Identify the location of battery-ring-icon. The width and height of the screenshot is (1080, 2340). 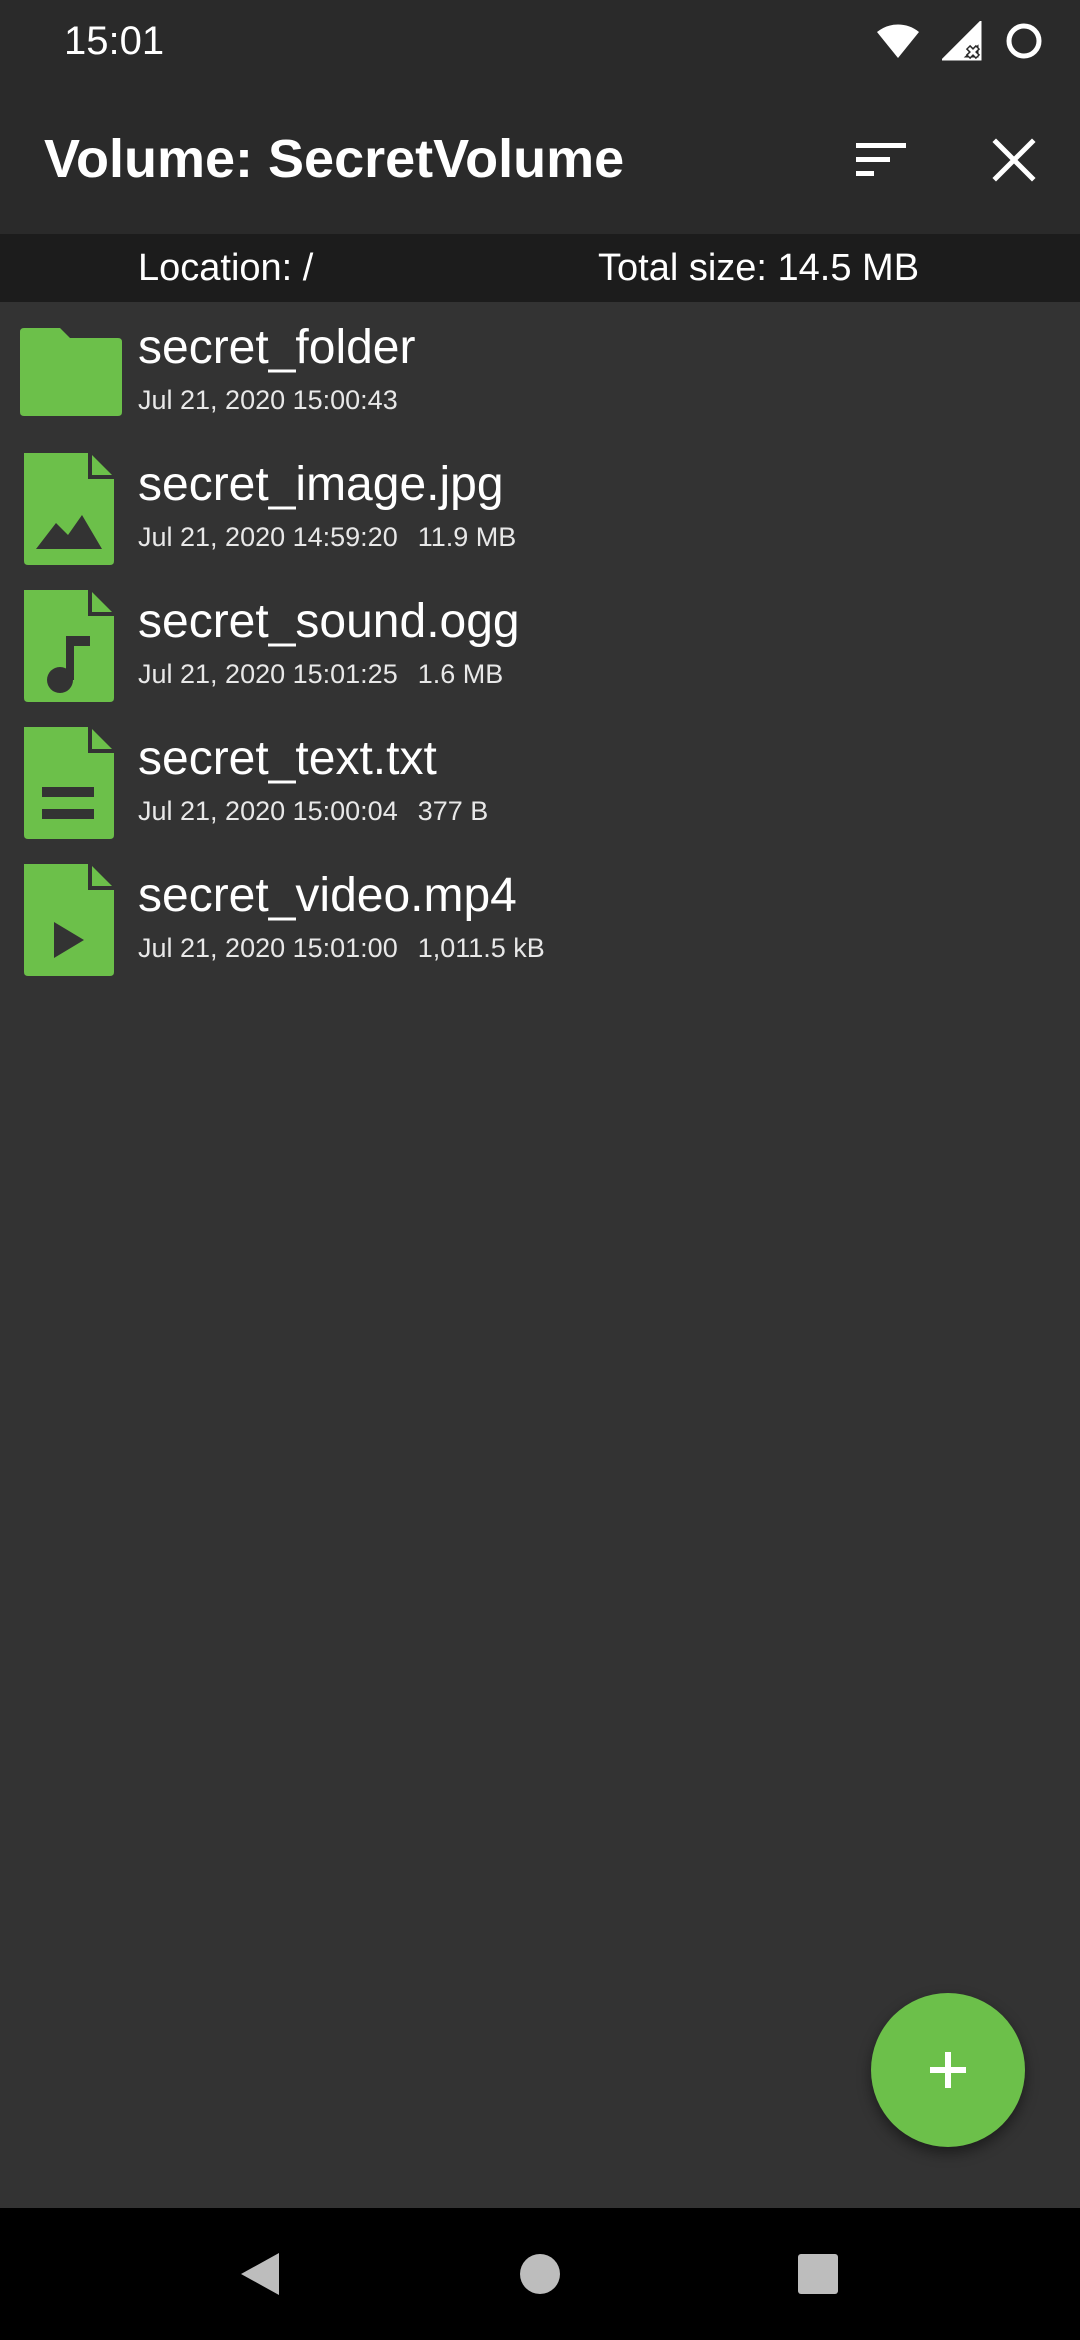
(1024, 41).